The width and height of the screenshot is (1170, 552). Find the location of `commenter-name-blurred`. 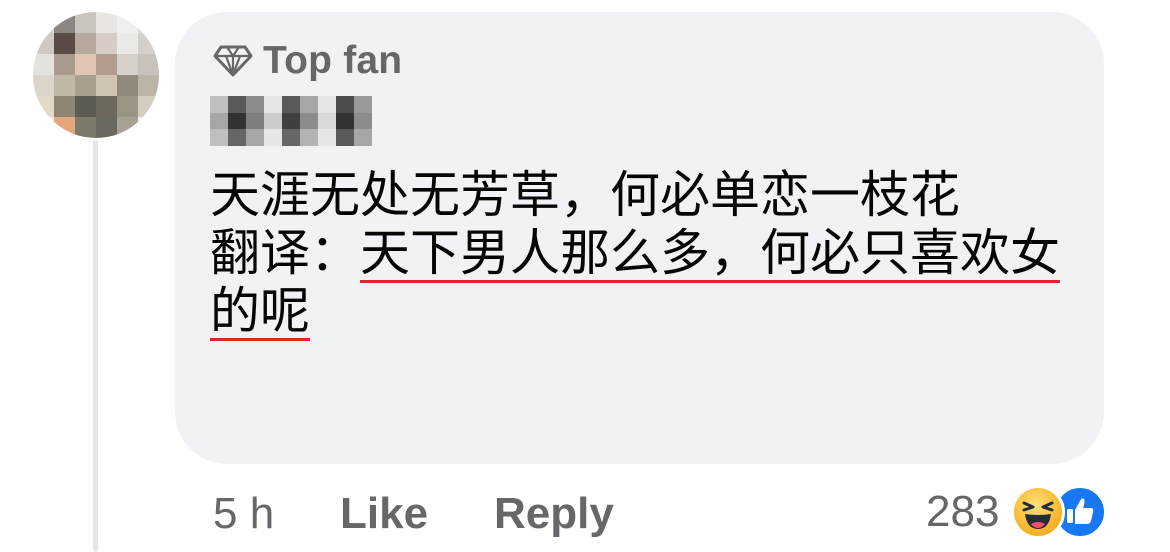

commenter-name-blurred is located at coordinates (291, 121).